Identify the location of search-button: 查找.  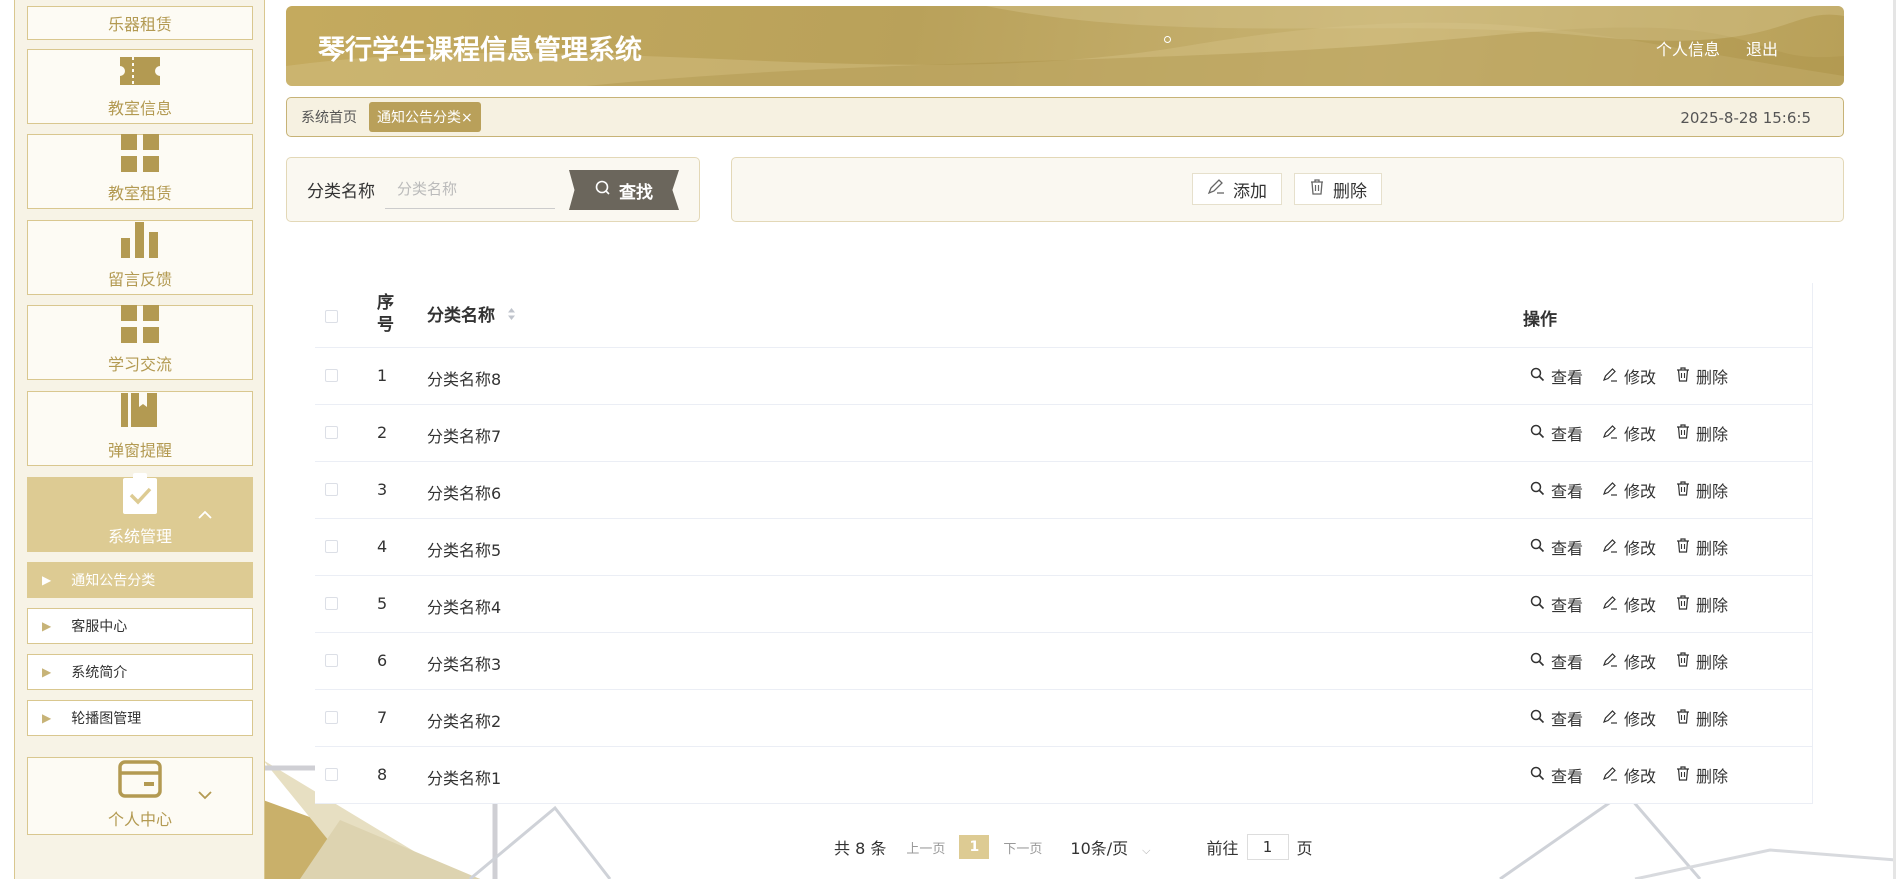
(624, 190).